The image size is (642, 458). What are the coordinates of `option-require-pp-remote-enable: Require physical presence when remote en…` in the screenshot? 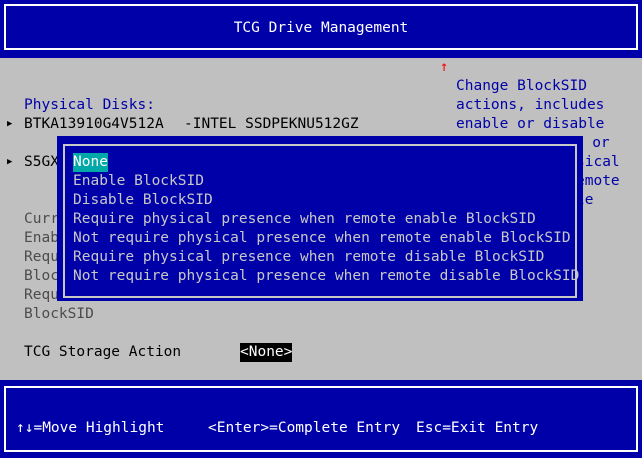 It's located at (304, 219).